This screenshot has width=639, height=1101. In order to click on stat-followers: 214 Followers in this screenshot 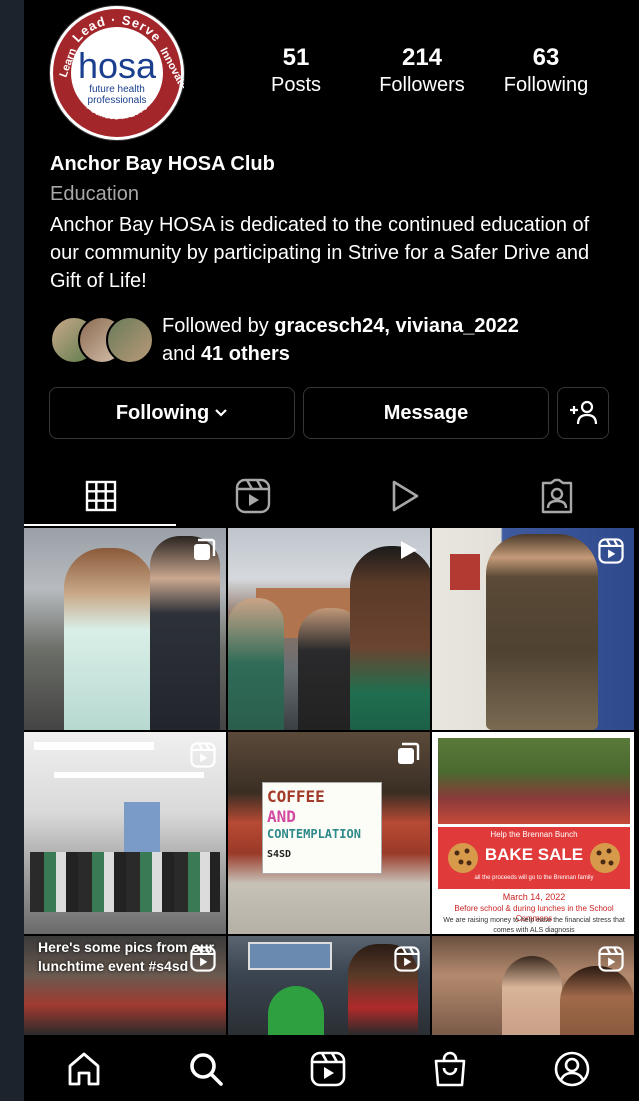, I will do `click(422, 71)`.